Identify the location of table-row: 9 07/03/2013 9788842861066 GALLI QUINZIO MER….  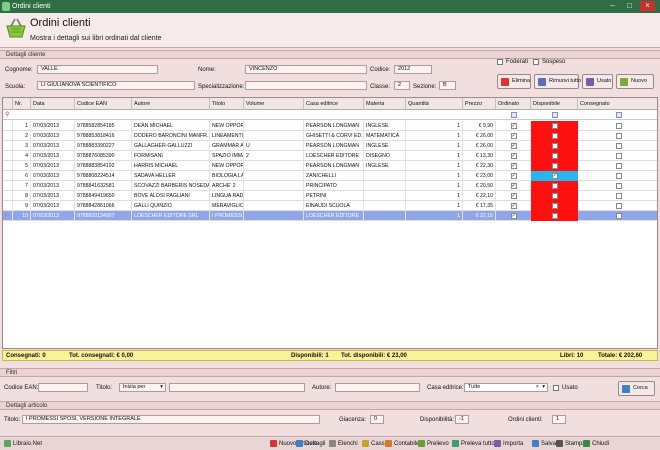
(330, 206).